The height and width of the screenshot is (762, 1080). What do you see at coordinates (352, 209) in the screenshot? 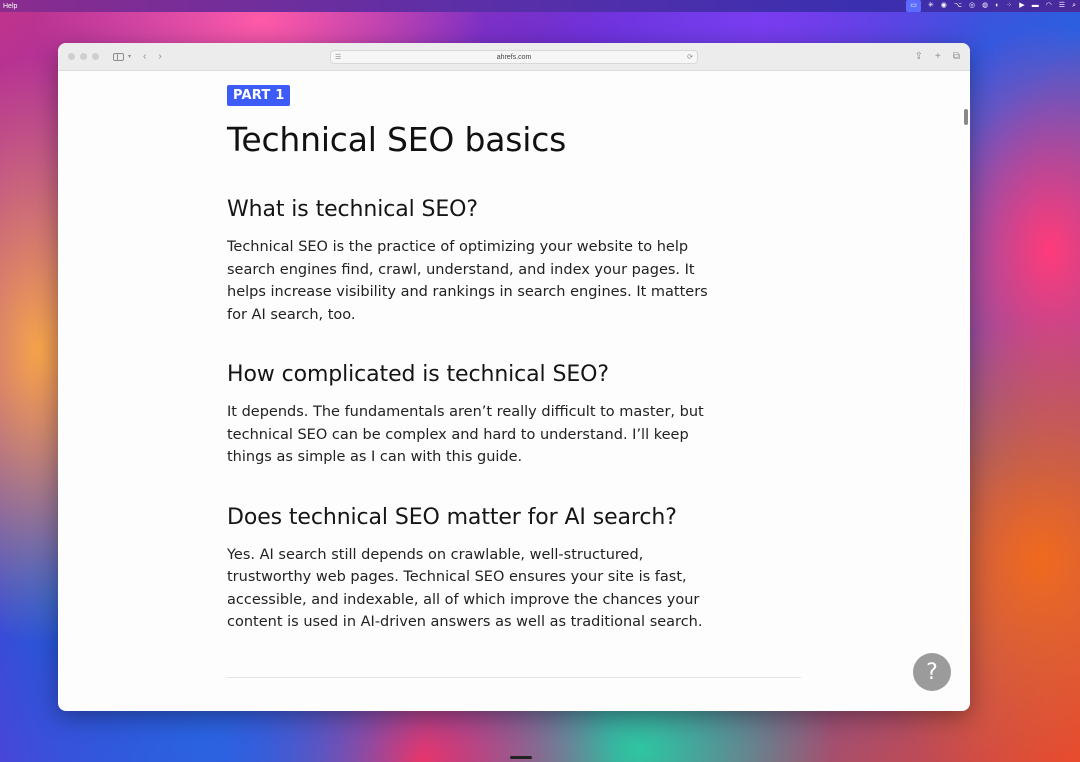
I see `section-heading: What is technical SEO?` at bounding box center [352, 209].